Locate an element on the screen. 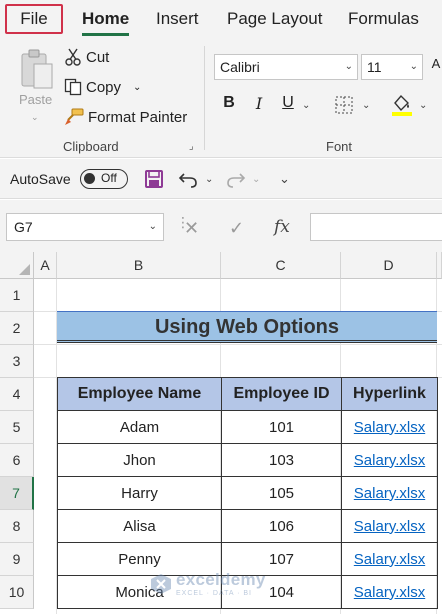  tab-insert: Insert is located at coordinates (177, 19).